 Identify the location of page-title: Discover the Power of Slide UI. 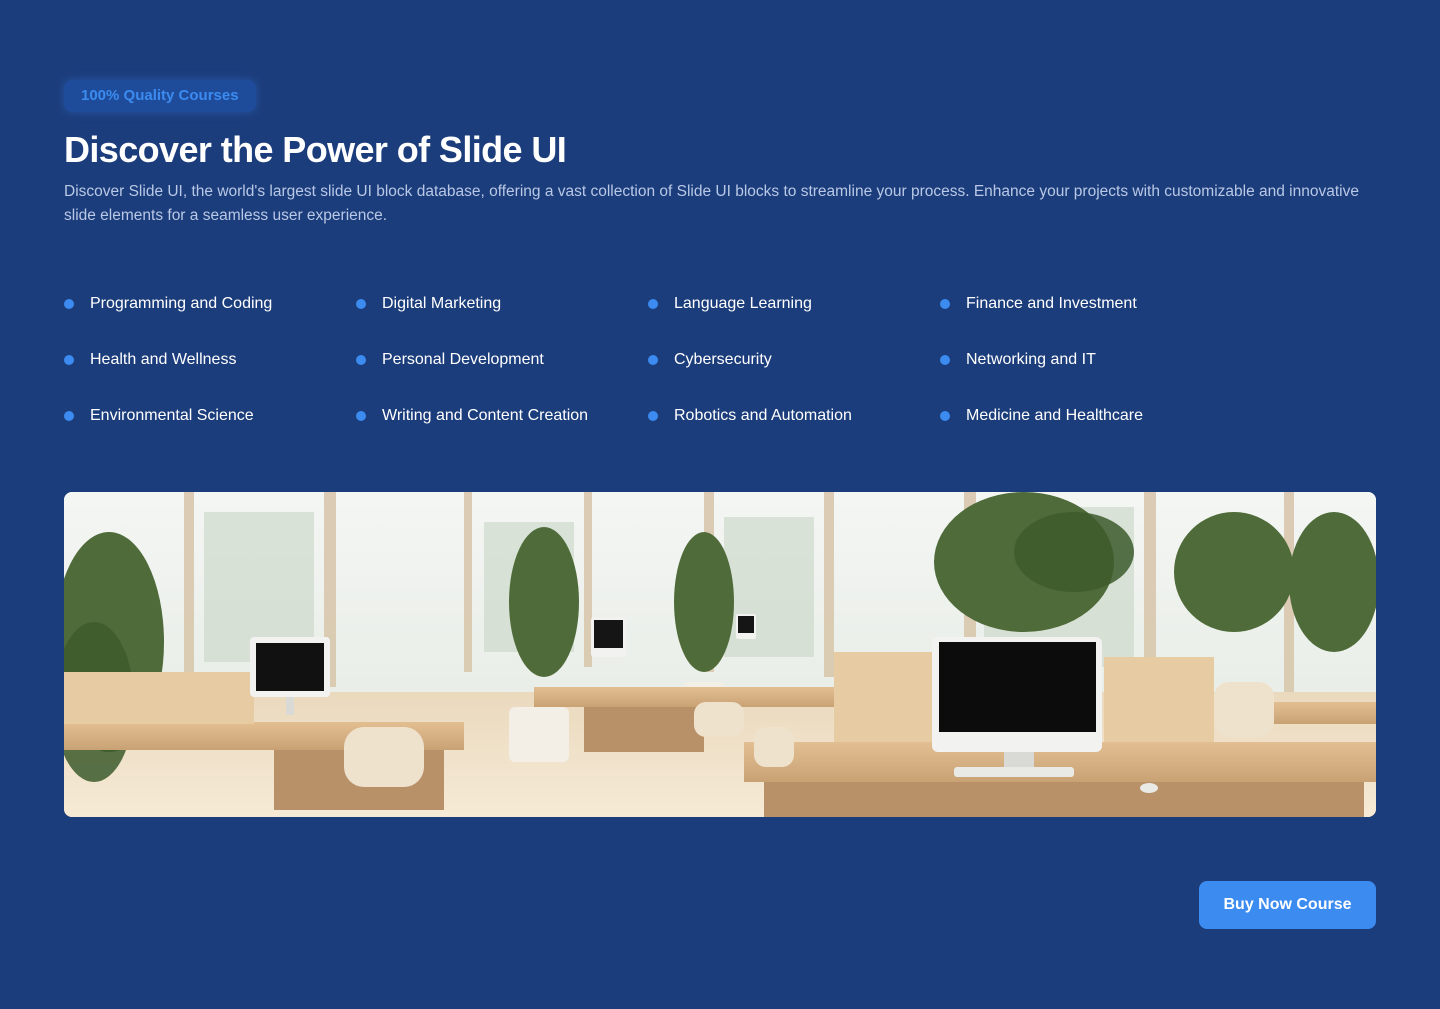
(315, 149).